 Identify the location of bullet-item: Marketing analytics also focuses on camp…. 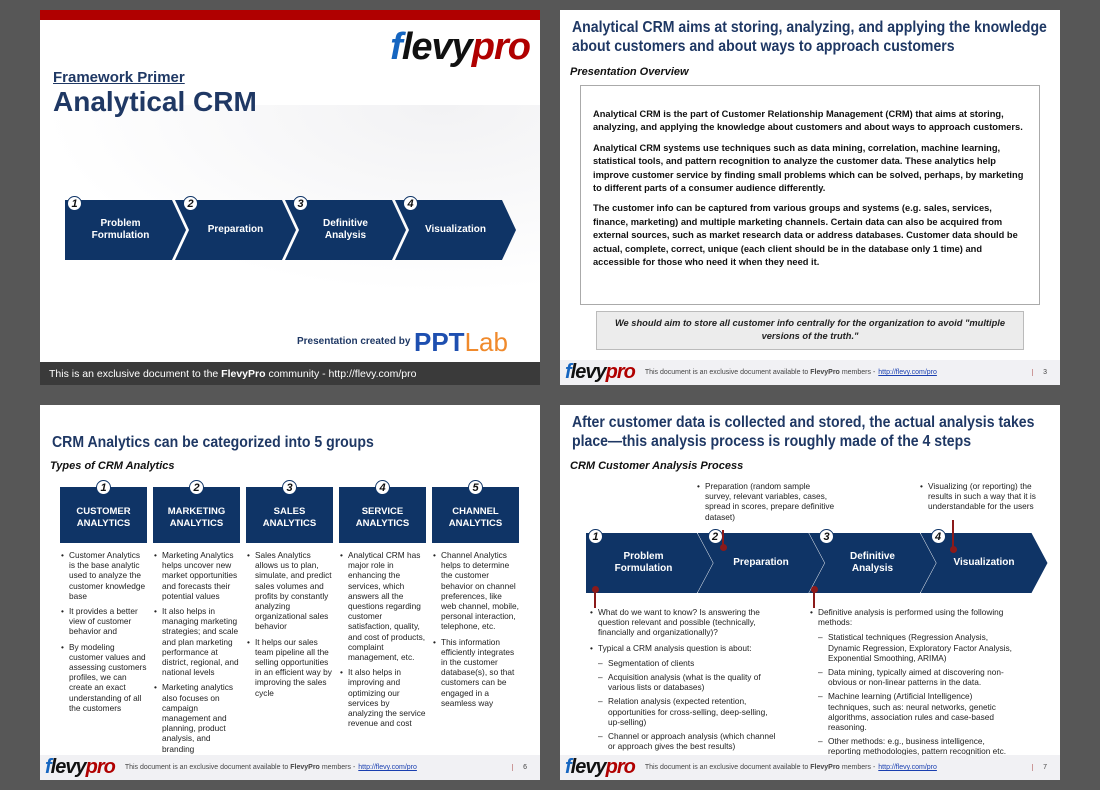
(197, 717).